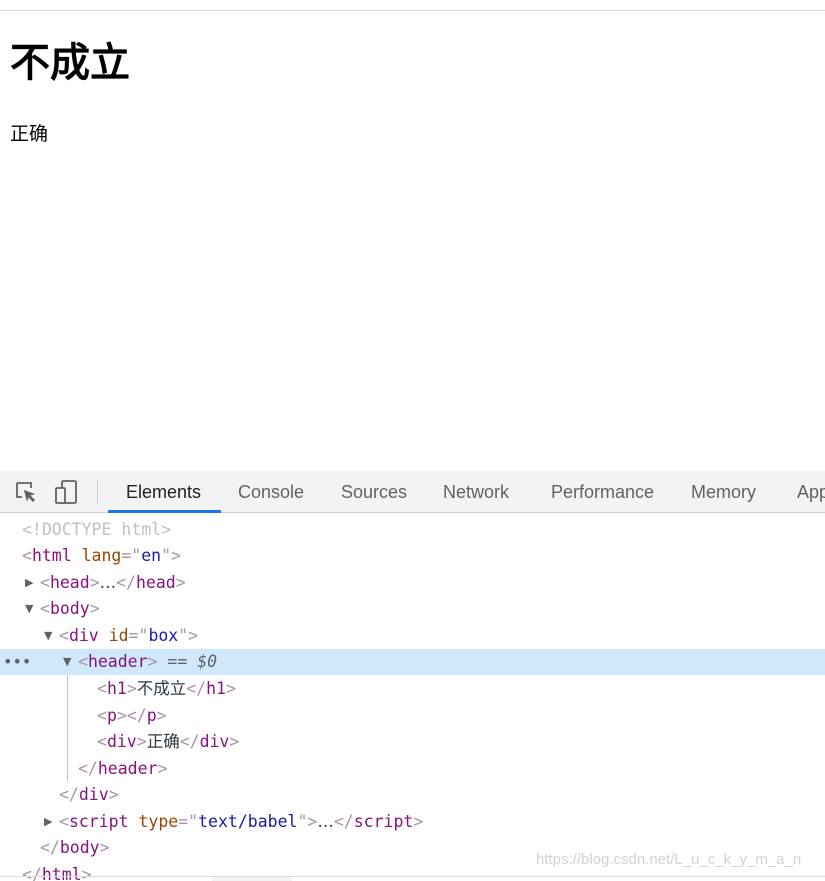 The width and height of the screenshot is (825, 881). Describe the element at coordinates (602, 492) in the screenshot. I see `tab-performance: Performance` at that location.